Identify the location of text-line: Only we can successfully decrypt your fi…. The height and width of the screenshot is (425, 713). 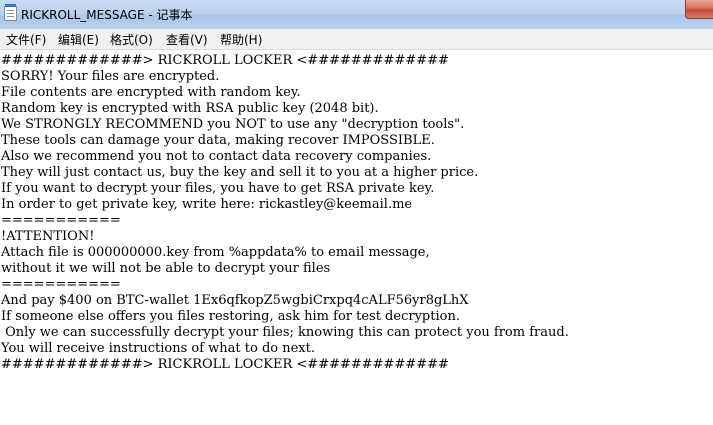
(285, 332).